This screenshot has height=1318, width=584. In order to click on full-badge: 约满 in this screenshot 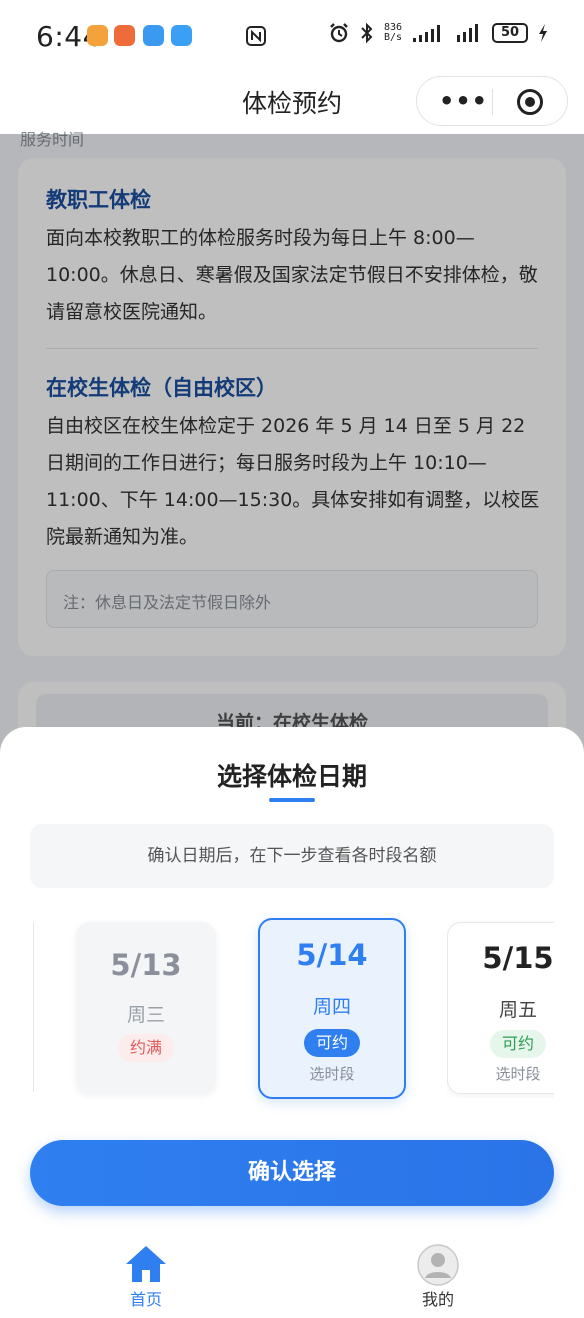, I will do `click(146, 1048)`.